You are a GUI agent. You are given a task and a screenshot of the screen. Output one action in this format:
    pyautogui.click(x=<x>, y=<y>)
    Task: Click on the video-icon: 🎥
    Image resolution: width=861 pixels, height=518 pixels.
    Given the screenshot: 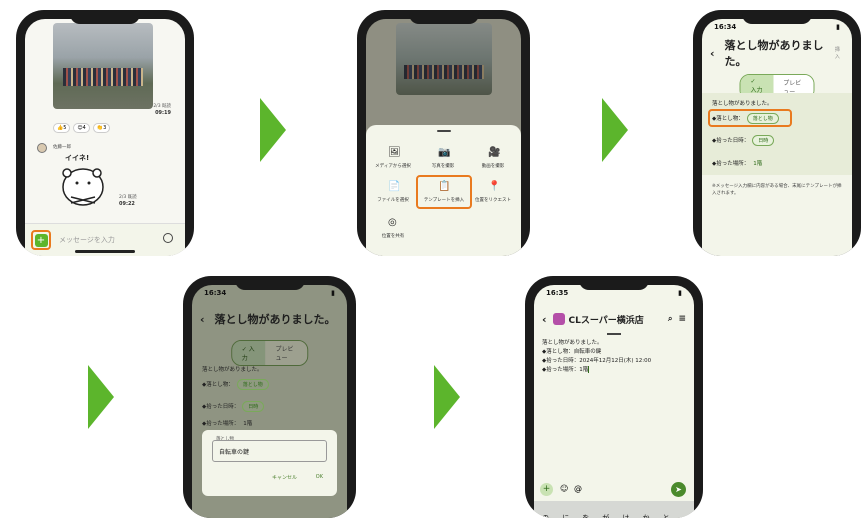 What is the action you would take?
    pyautogui.click(x=494, y=152)
    